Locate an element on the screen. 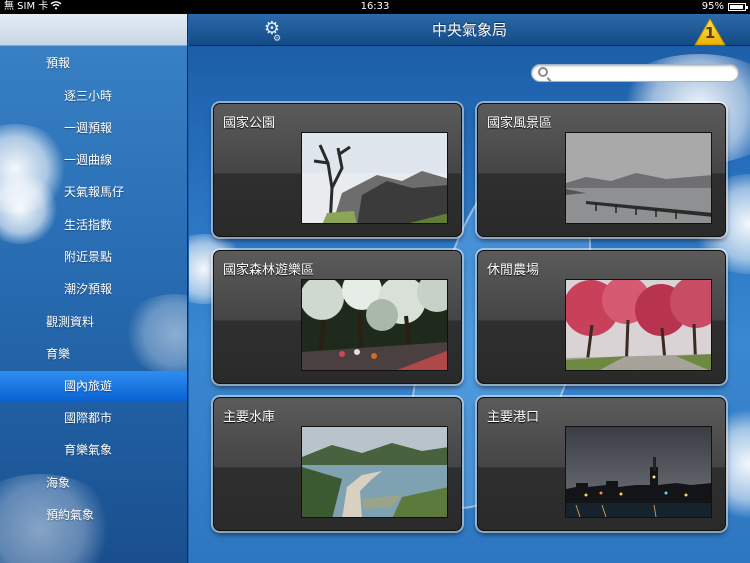 This screenshot has height=563, width=750. page-title: 中央氣象局 is located at coordinates (469, 30).